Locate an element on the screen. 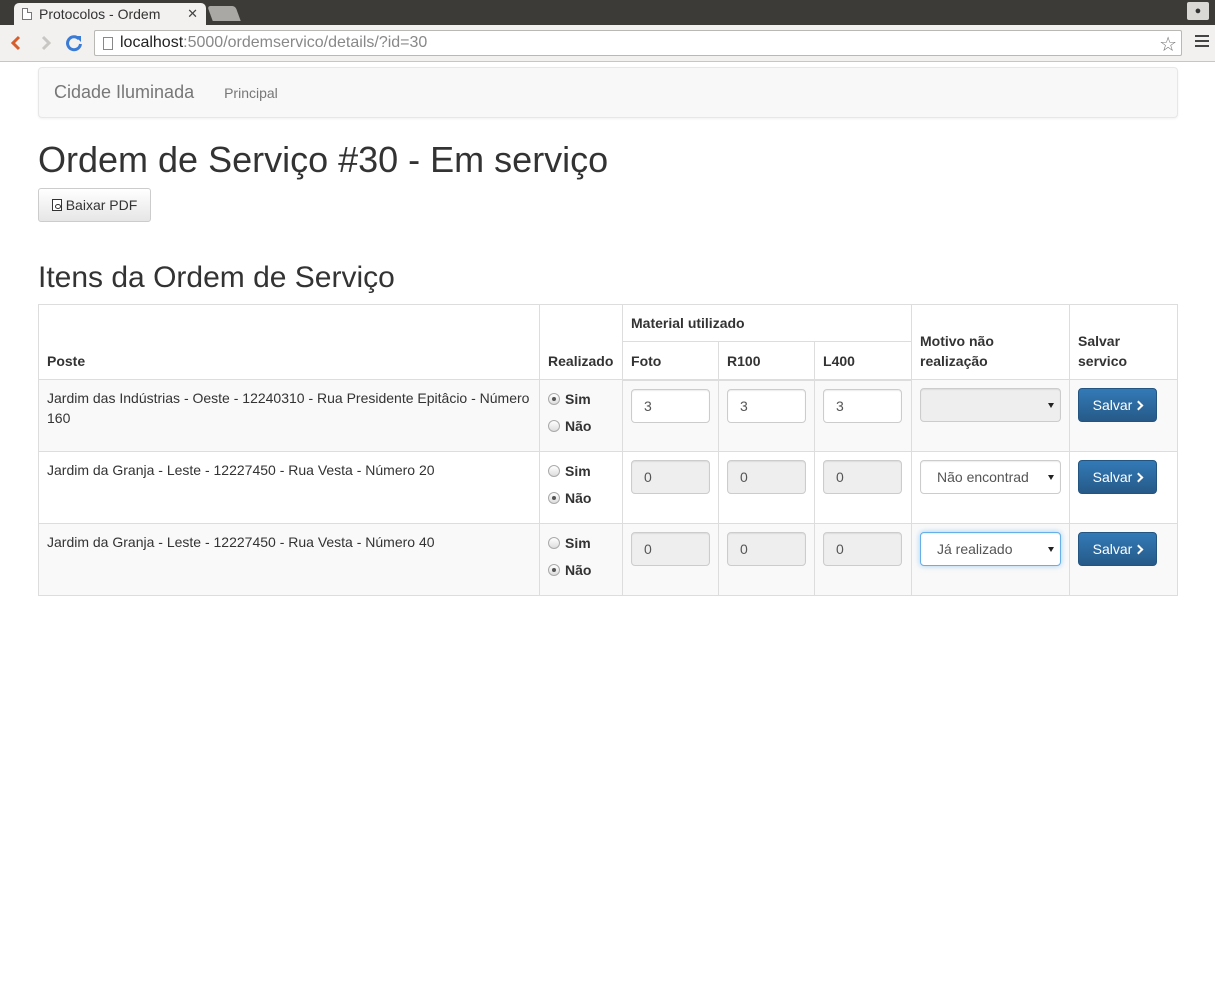 The image size is (1215, 1000). new-tab-button is located at coordinates (224, 13).